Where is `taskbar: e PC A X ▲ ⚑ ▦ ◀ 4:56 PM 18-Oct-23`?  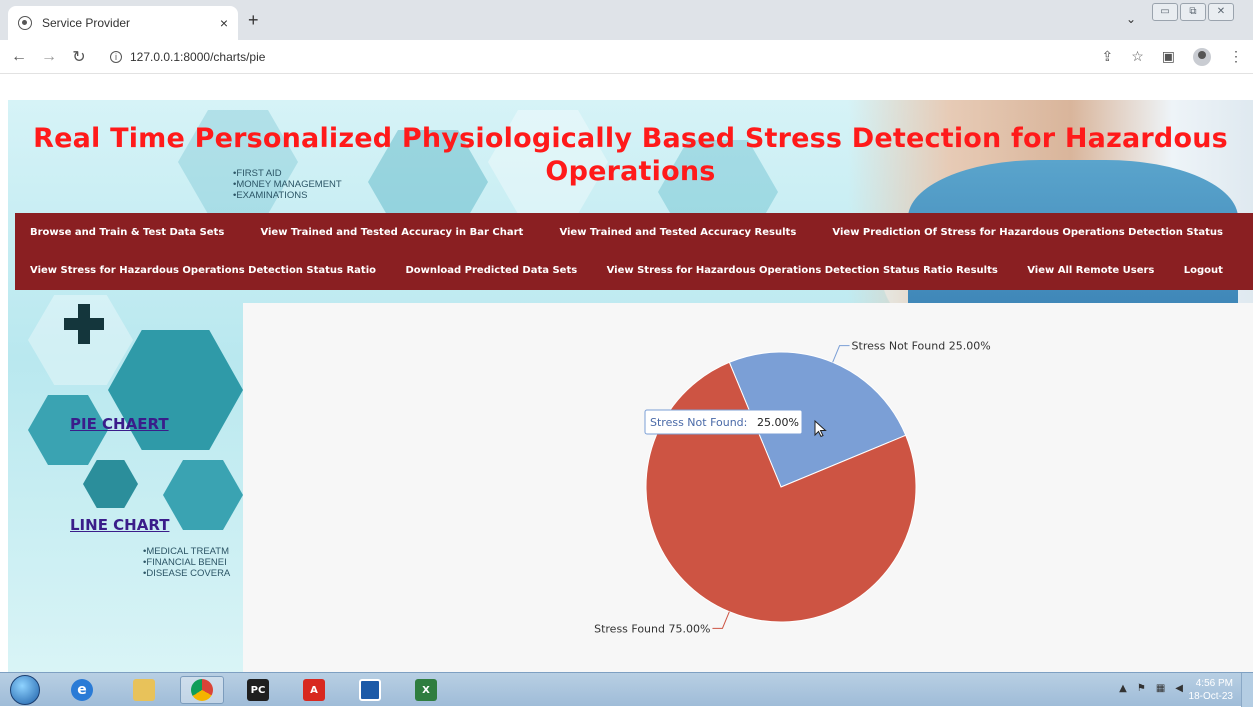
taskbar: e PC A X ▲ ⚑ ▦ ◀ 4:56 PM 18-Oct-23 is located at coordinates (626, 689).